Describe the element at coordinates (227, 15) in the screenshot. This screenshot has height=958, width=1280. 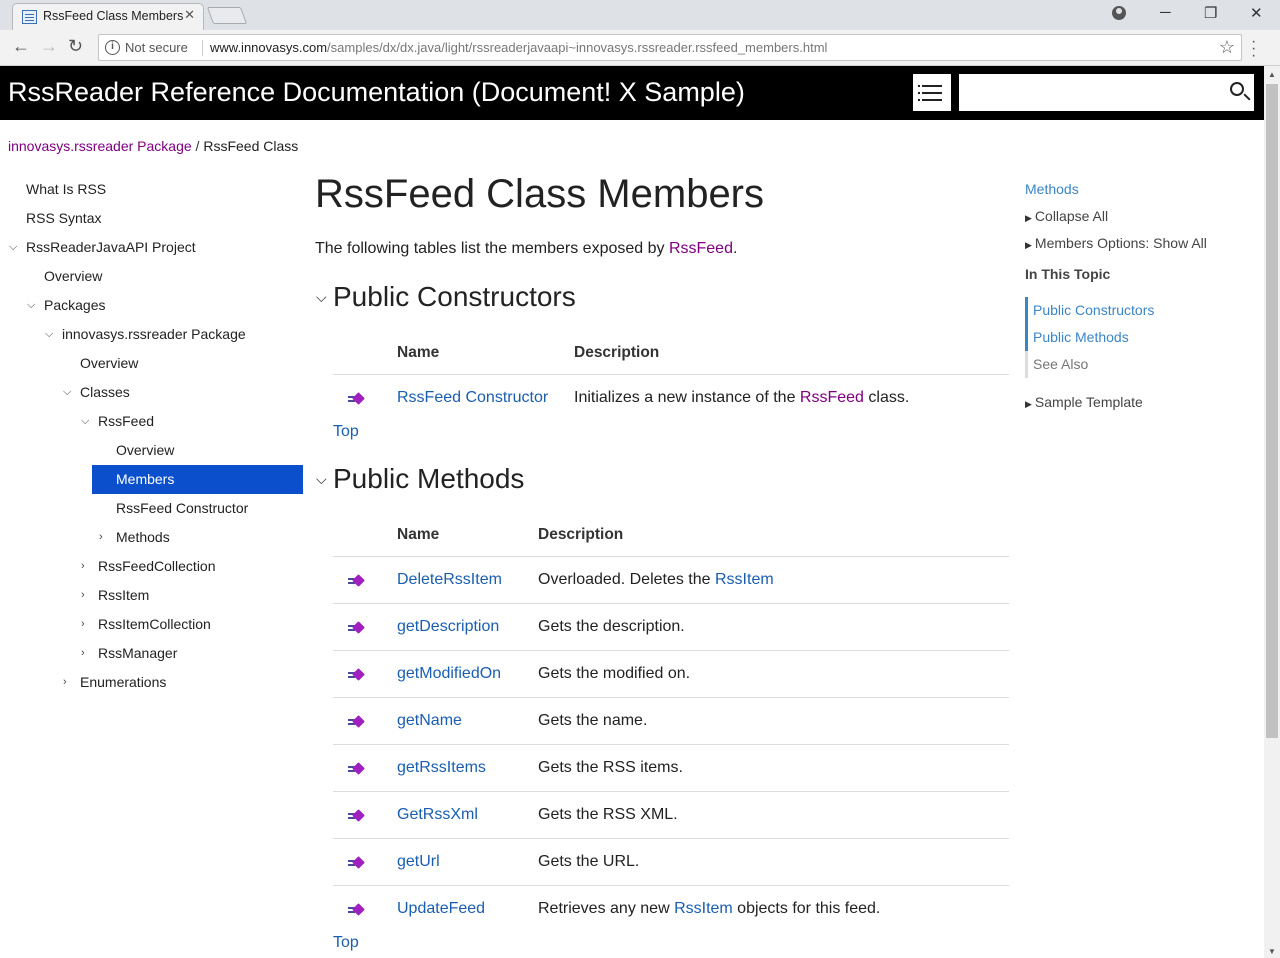
I see `new-tab-button` at that location.